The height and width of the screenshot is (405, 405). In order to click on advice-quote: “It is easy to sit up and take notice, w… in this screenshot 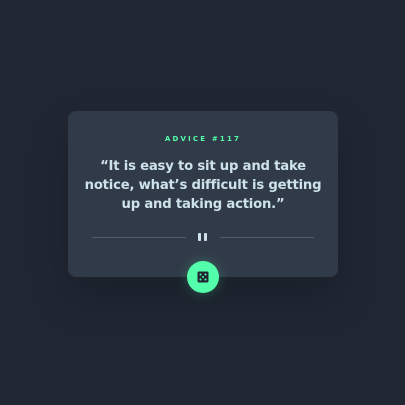, I will do `click(203, 185)`.